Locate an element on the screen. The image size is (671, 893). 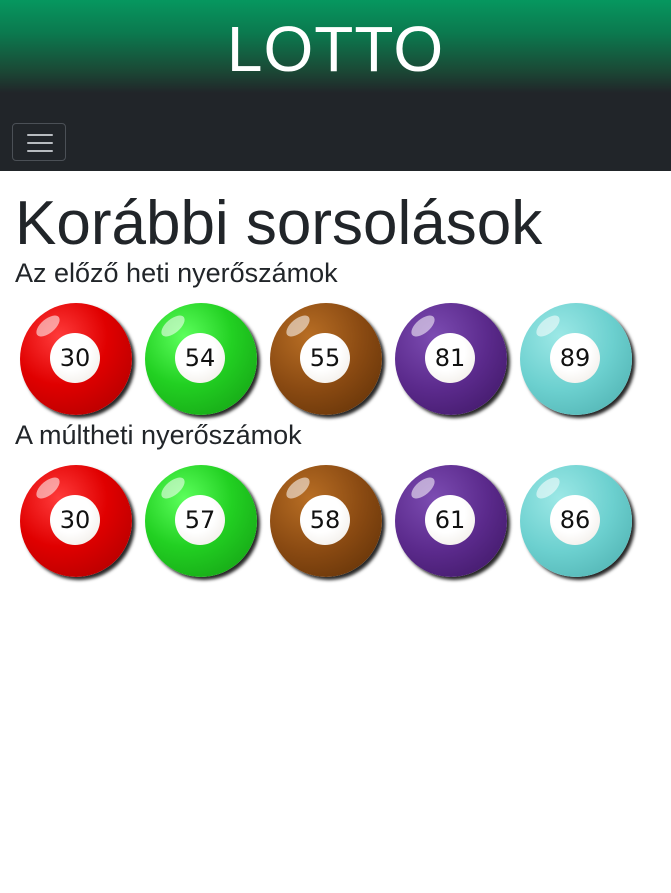
lotto-ball: 86 is located at coordinates (576, 521).